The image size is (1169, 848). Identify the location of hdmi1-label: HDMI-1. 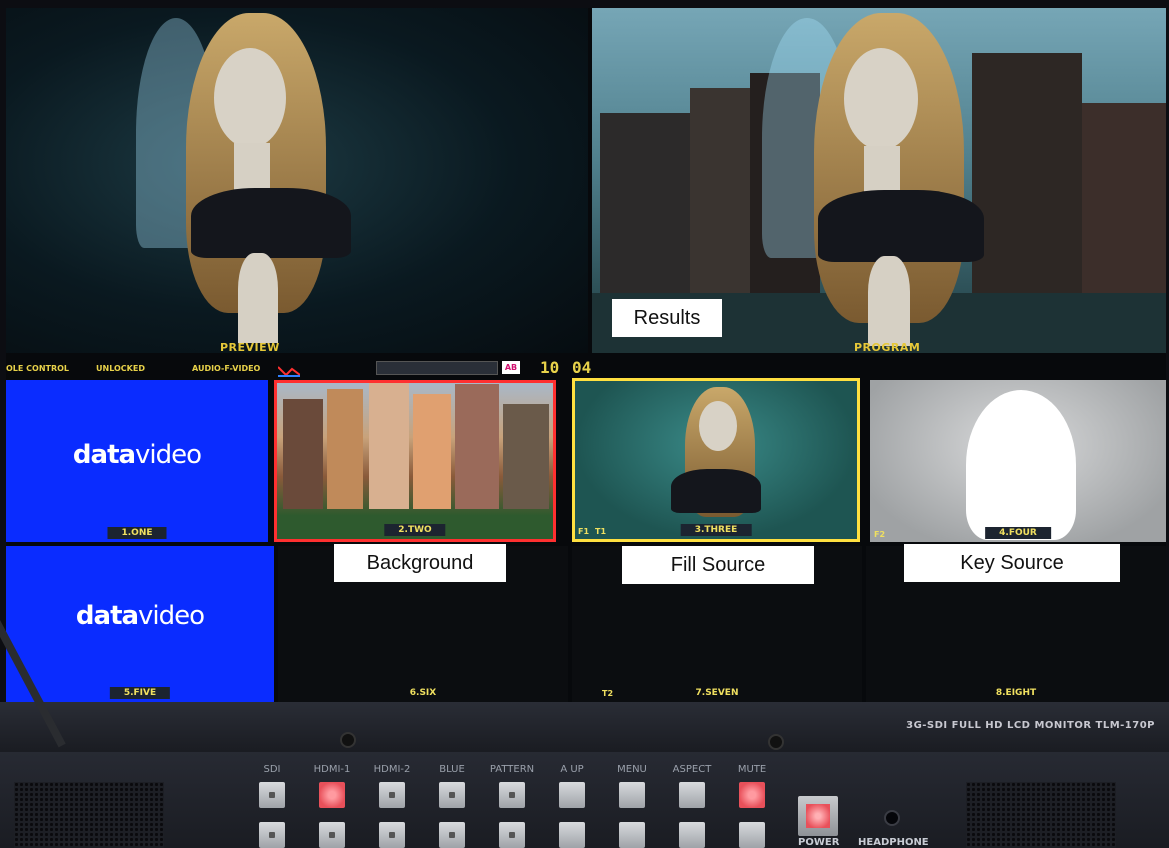
(332, 769).